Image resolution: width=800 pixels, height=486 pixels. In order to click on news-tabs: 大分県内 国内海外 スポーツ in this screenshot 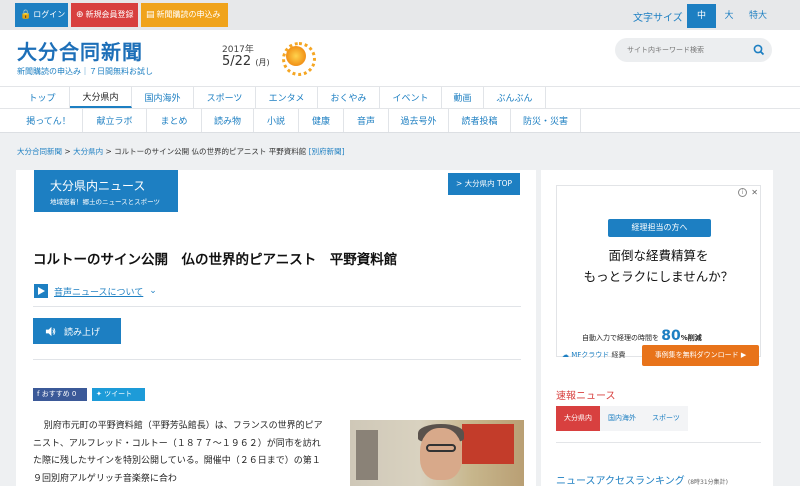, I will do `click(622, 418)`.